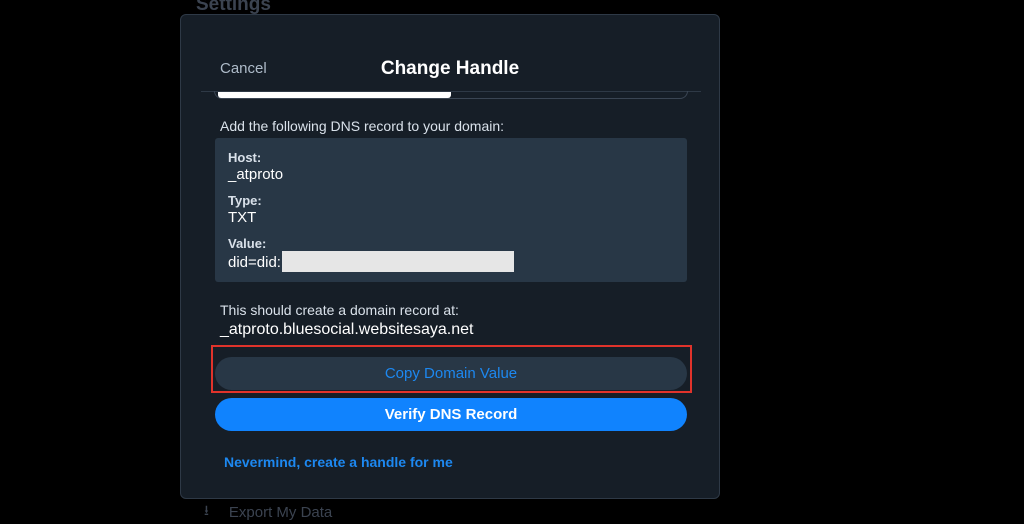  Describe the element at coordinates (206, 510) in the screenshot. I see `download-icon: ⭳` at that location.